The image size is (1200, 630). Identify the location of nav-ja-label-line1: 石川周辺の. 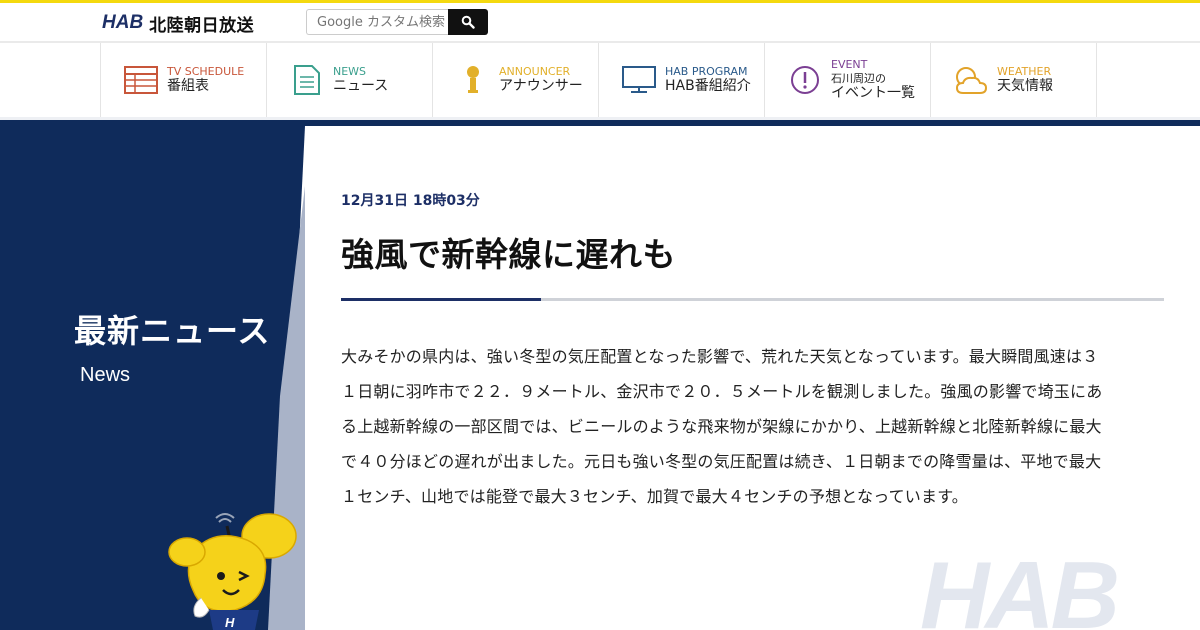
(858, 78).